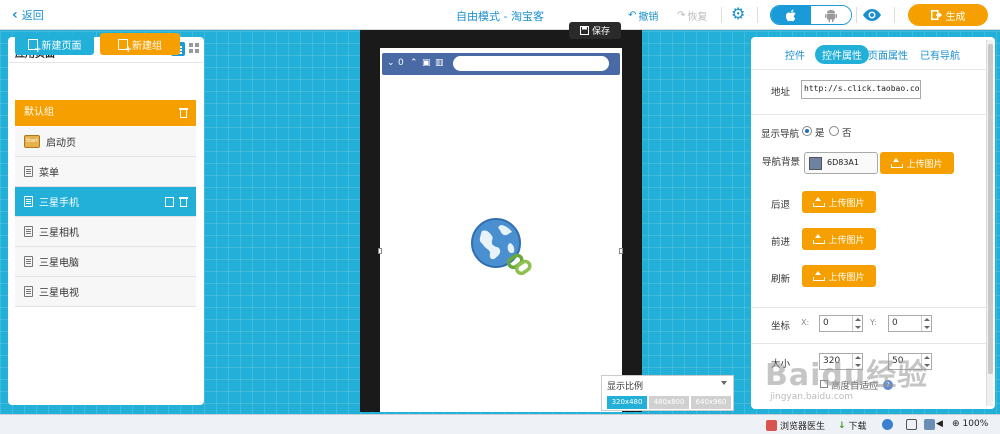  What do you see at coordinates (739, 14) in the screenshot?
I see `gear-icon: ⚙` at bounding box center [739, 14].